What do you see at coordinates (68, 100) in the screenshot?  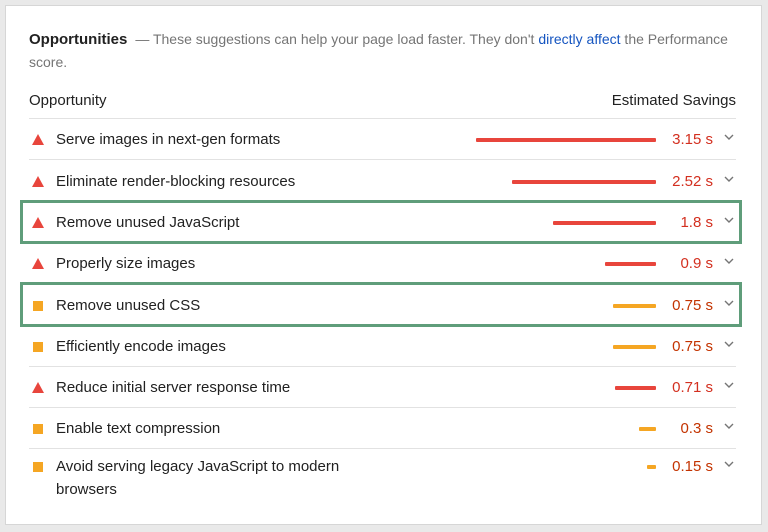 I see `opportunity-column-header: Opportunity` at bounding box center [68, 100].